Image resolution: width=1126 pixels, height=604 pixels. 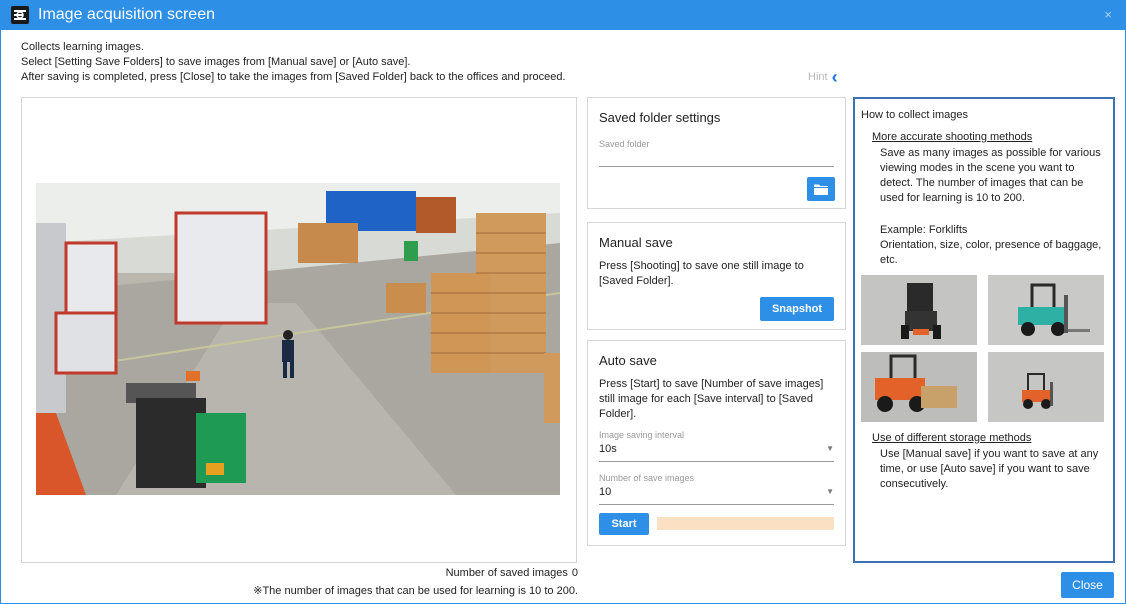 I want to click on hint-toggle: Hint ‹, so click(x=823, y=77).